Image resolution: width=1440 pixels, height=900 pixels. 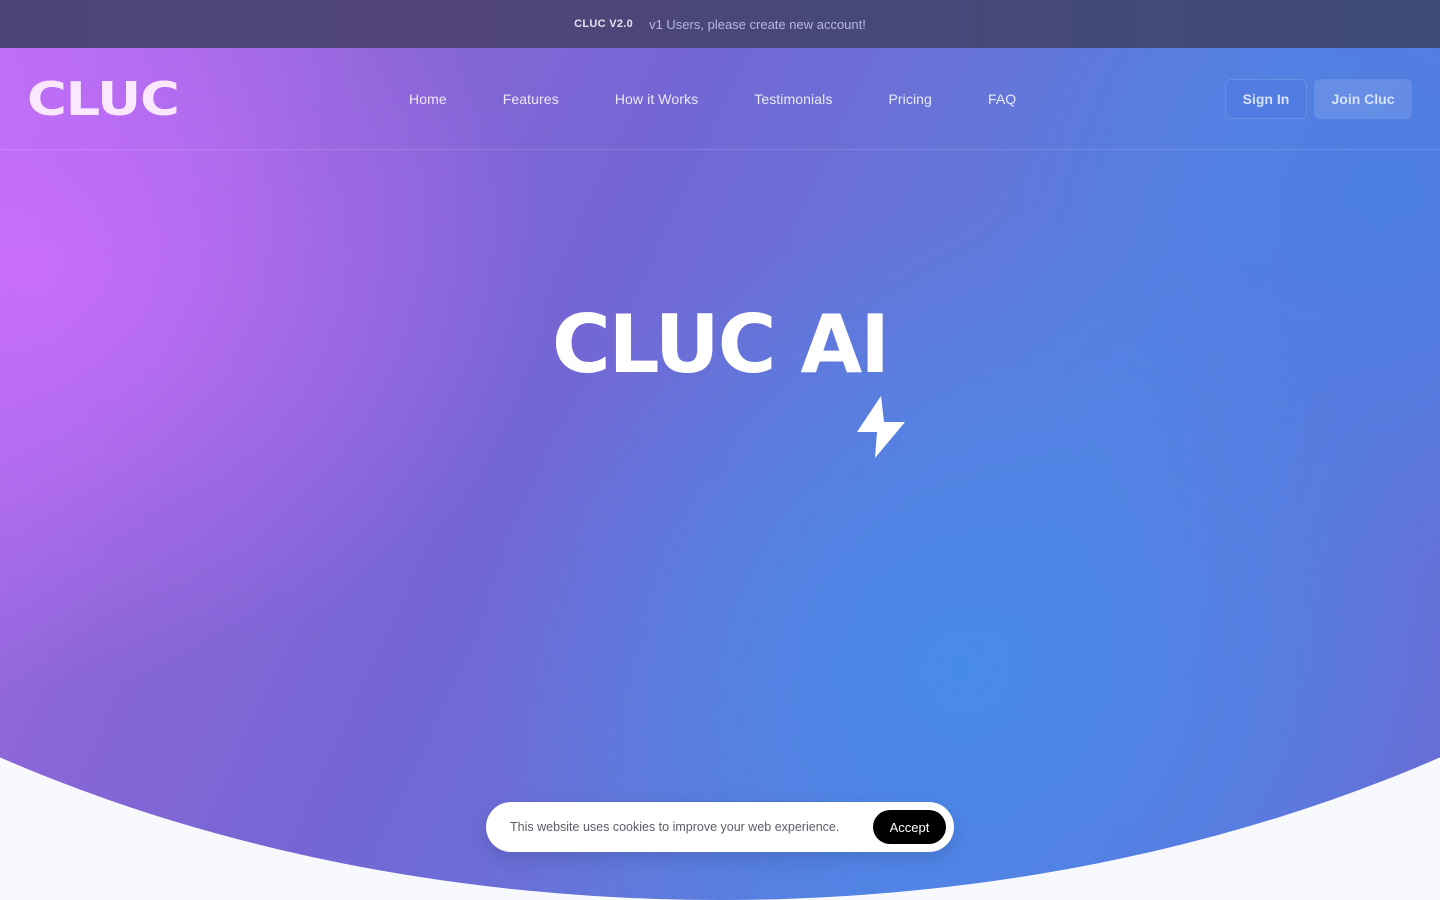 I want to click on lightning-bolt-icon, so click(x=881, y=427).